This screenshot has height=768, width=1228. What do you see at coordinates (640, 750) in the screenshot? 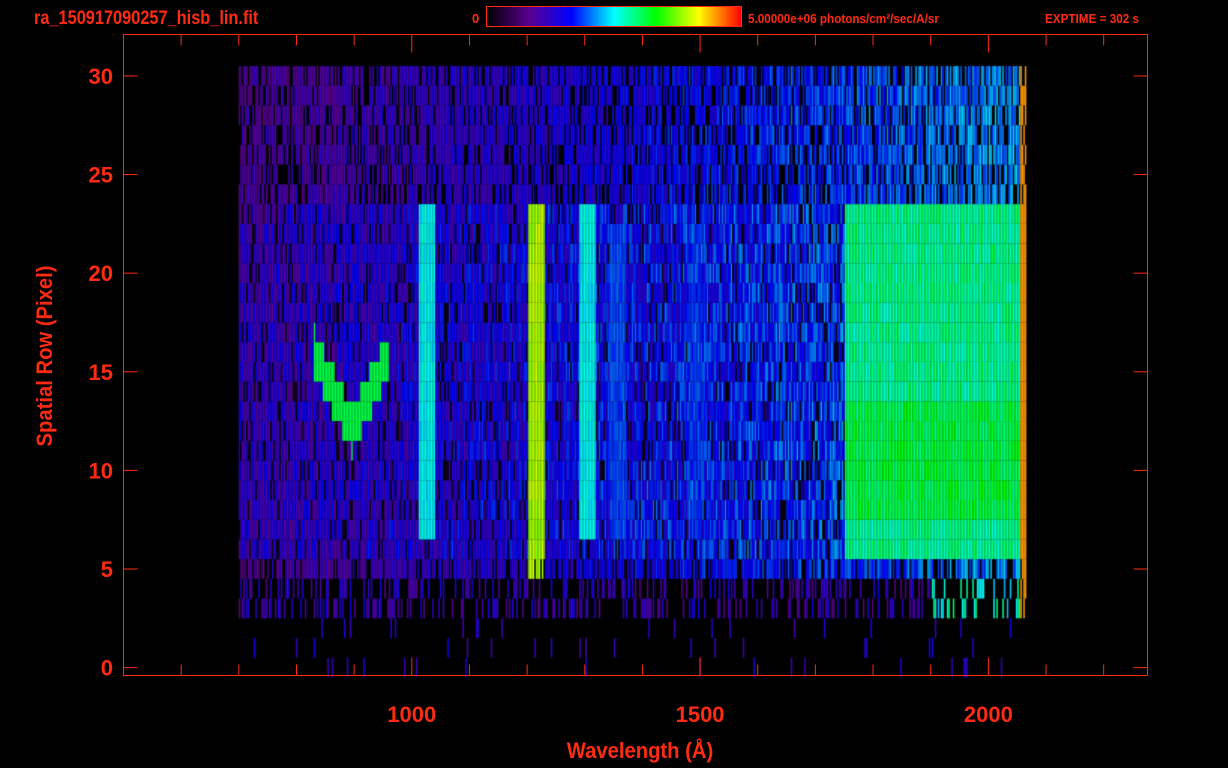
I see `x-axis-label: Wavelength (Å)` at bounding box center [640, 750].